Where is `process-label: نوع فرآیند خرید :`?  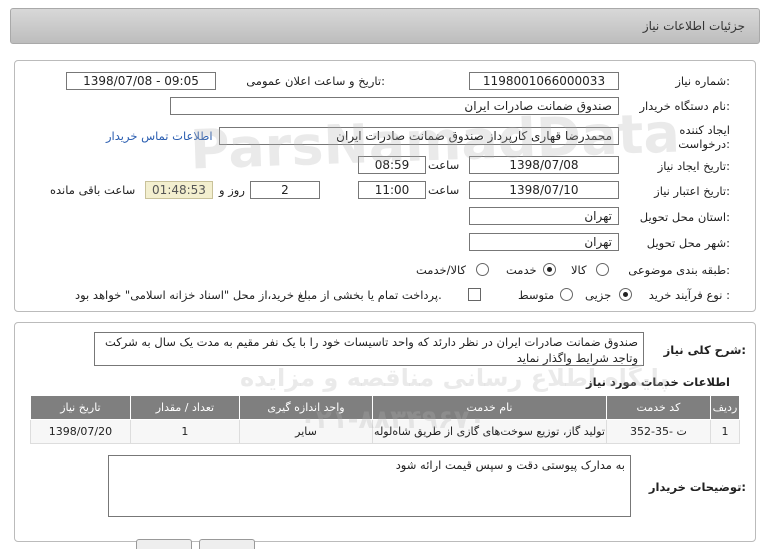 process-label: نوع فرآیند خرید : is located at coordinates (689, 295).